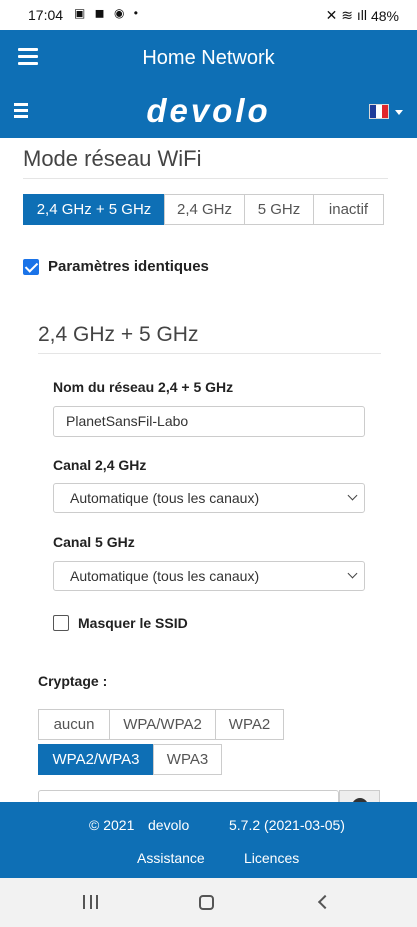 This screenshot has height=927, width=417. What do you see at coordinates (279, 209) in the screenshot?
I see `wifi-mode-5: 5 GHz` at bounding box center [279, 209].